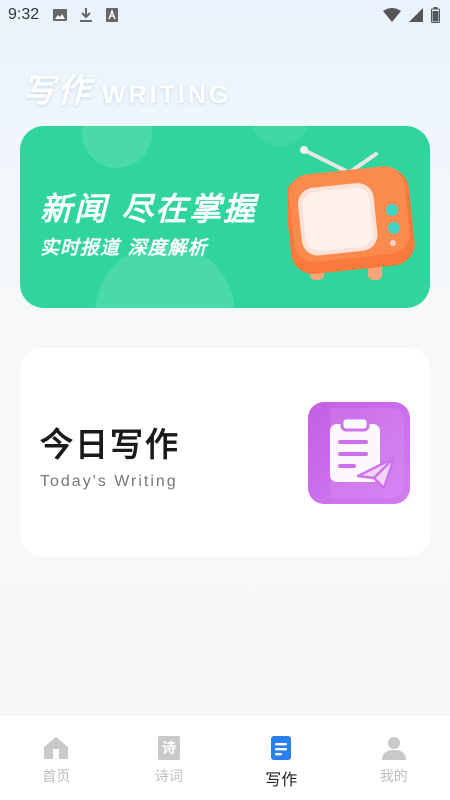 This screenshot has height=800, width=450. I want to click on nav-item-writing: 写作, so click(281, 762).